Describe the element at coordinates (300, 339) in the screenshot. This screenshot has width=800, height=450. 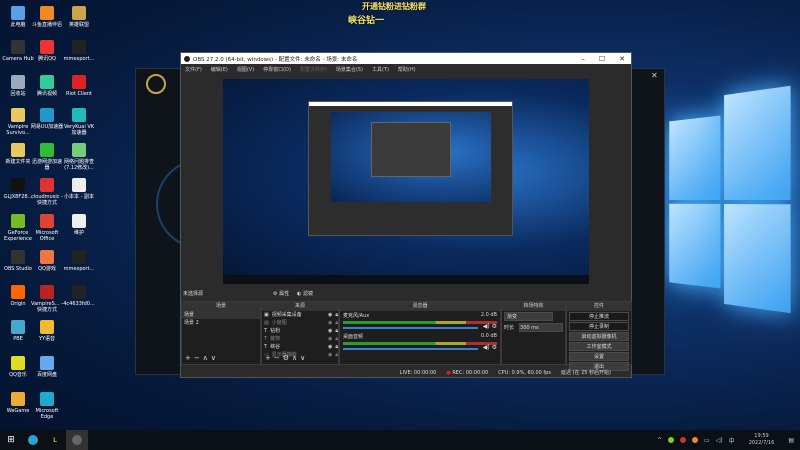
I see `source-item: T 装饰 ◉ 🔒︎` at that location.